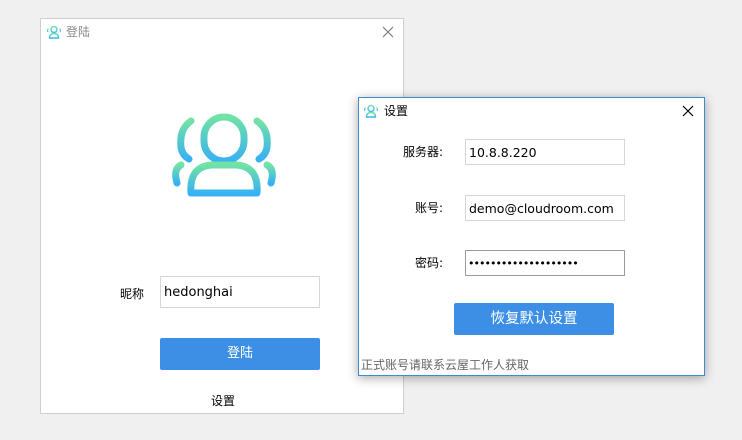 The height and width of the screenshot is (440, 742). What do you see at coordinates (545, 152) in the screenshot?
I see `server-input` at bounding box center [545, 152].